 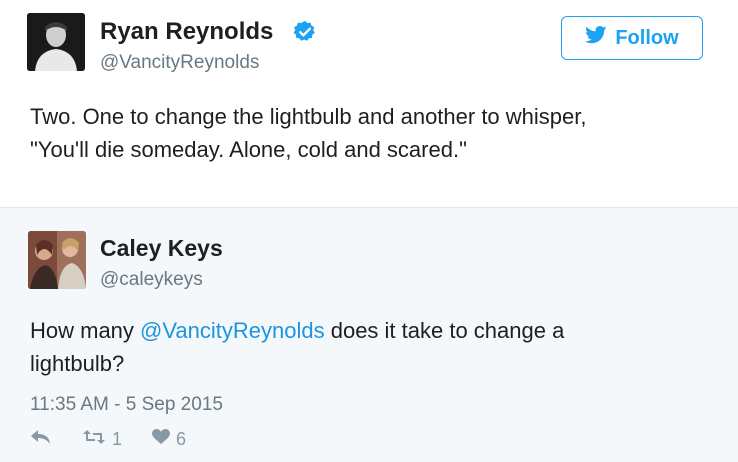 What do you see at coordinates (94, 439) in the screenshot?
I see `retweet-icon` at bounding box center [94, 439].